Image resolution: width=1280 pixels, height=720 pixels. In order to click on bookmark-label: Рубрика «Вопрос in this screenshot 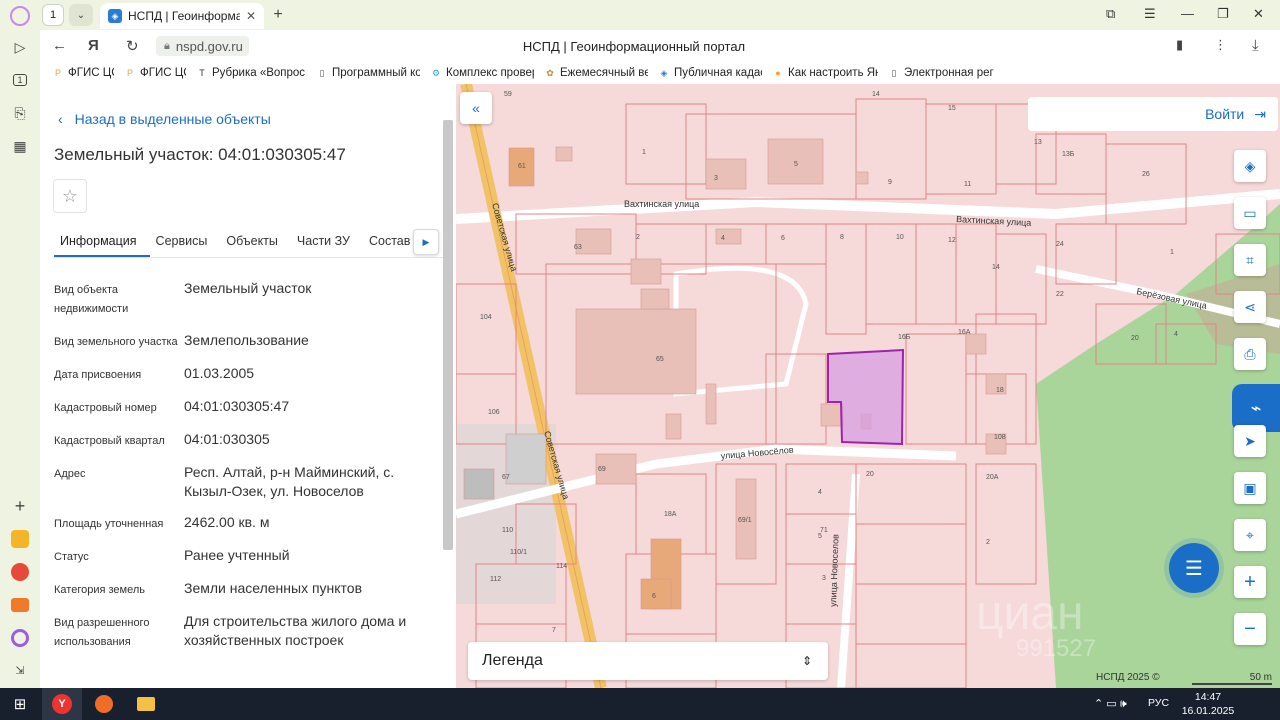, I will do `click(259, 73)`.